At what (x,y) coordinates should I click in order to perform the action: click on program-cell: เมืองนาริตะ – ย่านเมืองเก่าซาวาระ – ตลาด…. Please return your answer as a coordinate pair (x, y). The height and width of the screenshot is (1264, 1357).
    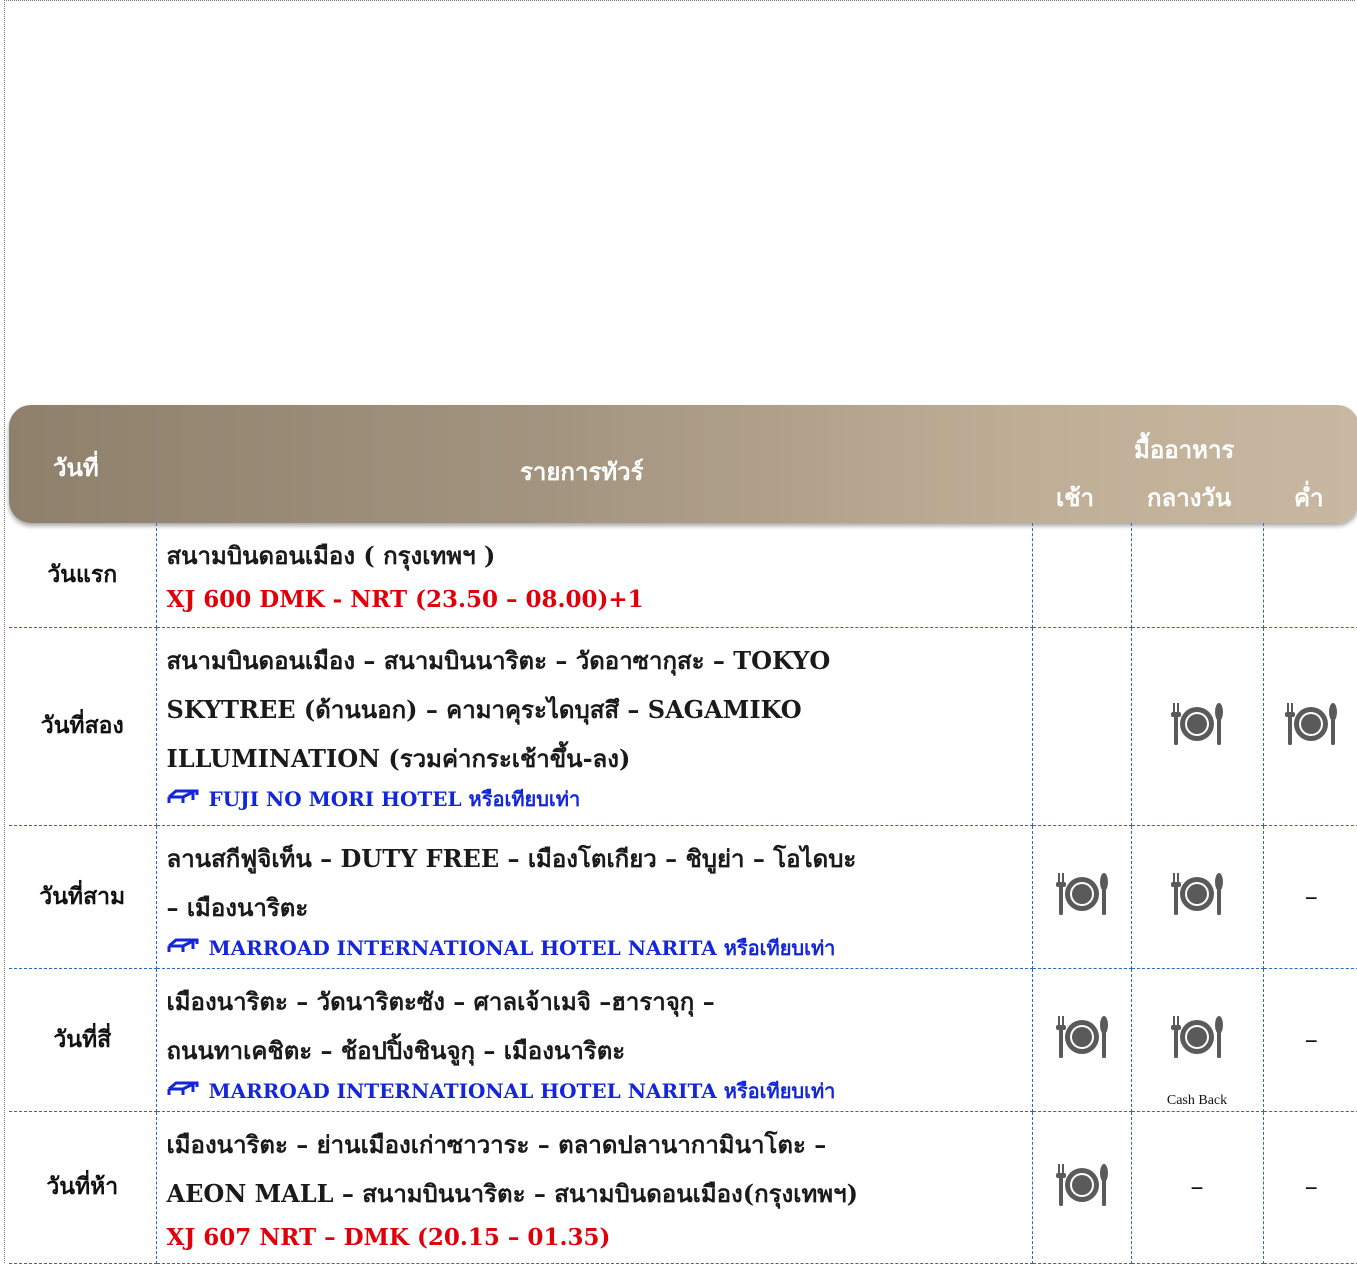
    Looking at the image, I should click on (594, 1187).